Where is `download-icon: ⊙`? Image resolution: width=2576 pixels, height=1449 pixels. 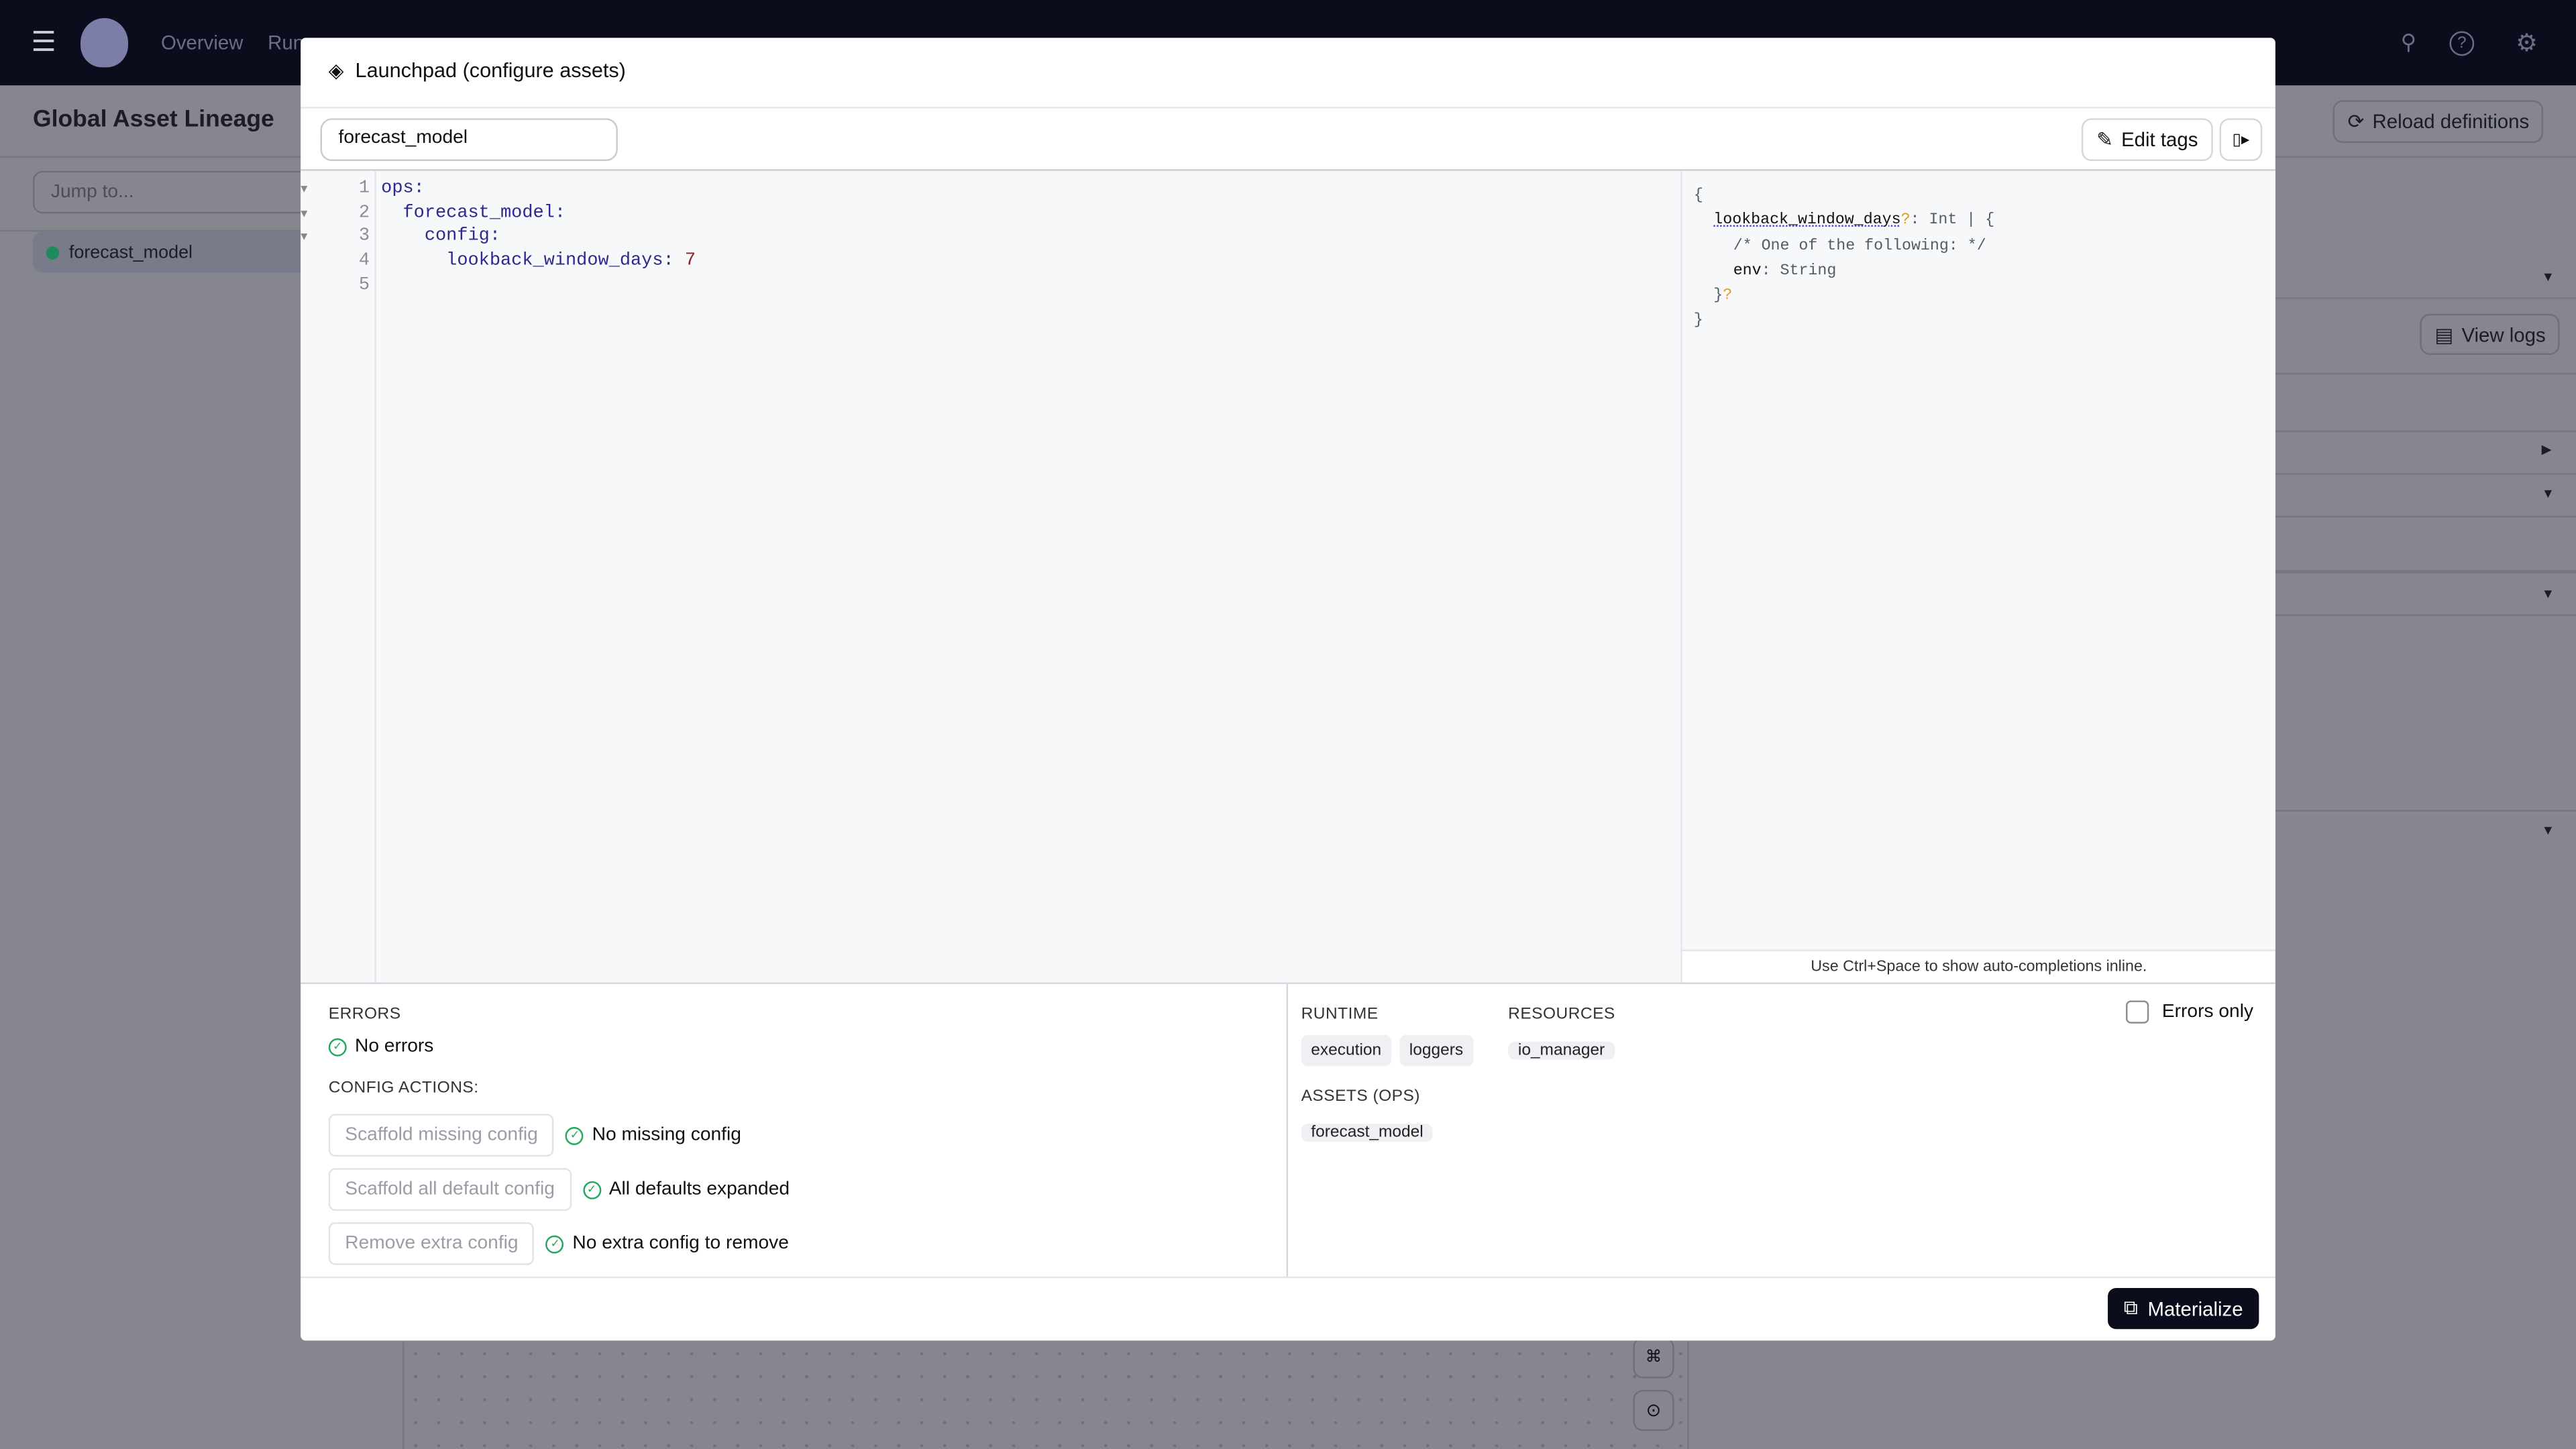
download-icon: ⊙ is located at coordinates (1653, 1410).